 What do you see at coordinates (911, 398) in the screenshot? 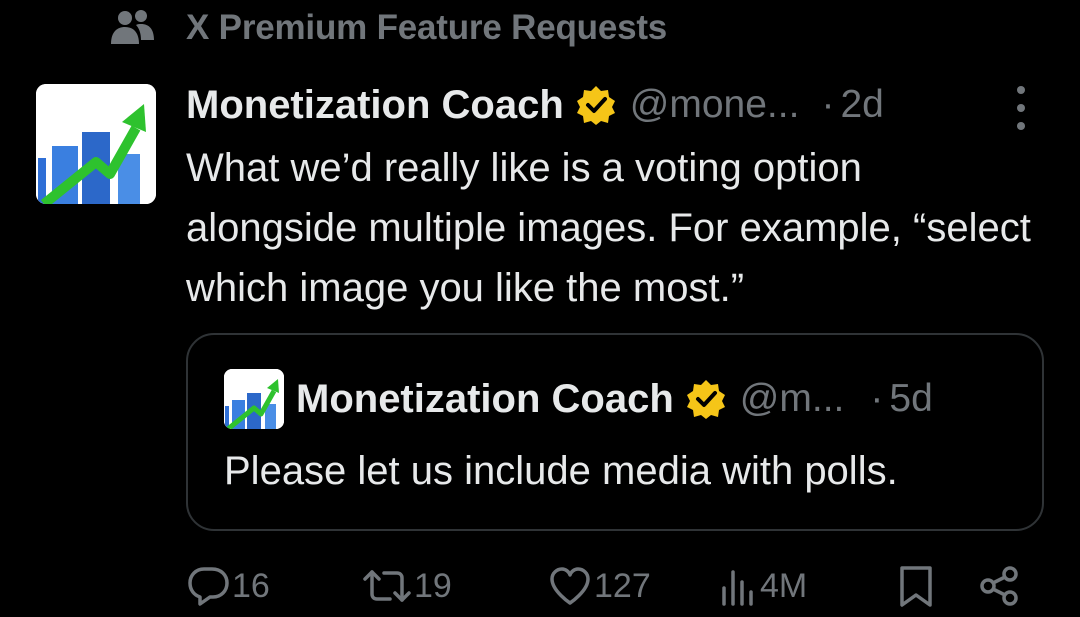
I see `quote-time: 5d` at bounding box center [911, 398].